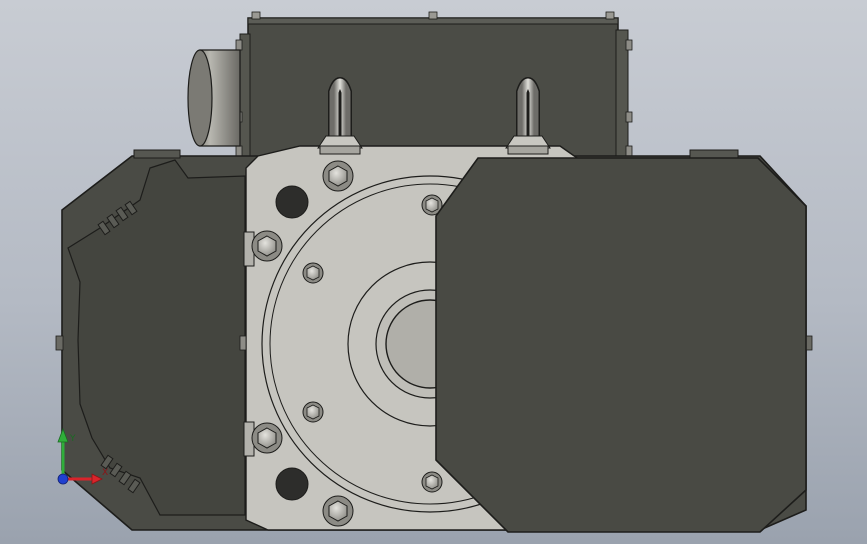  What do you see at coordinates (214, 98) in the screenshot?
I see `cable-connector` at bounding box center [214, 98].